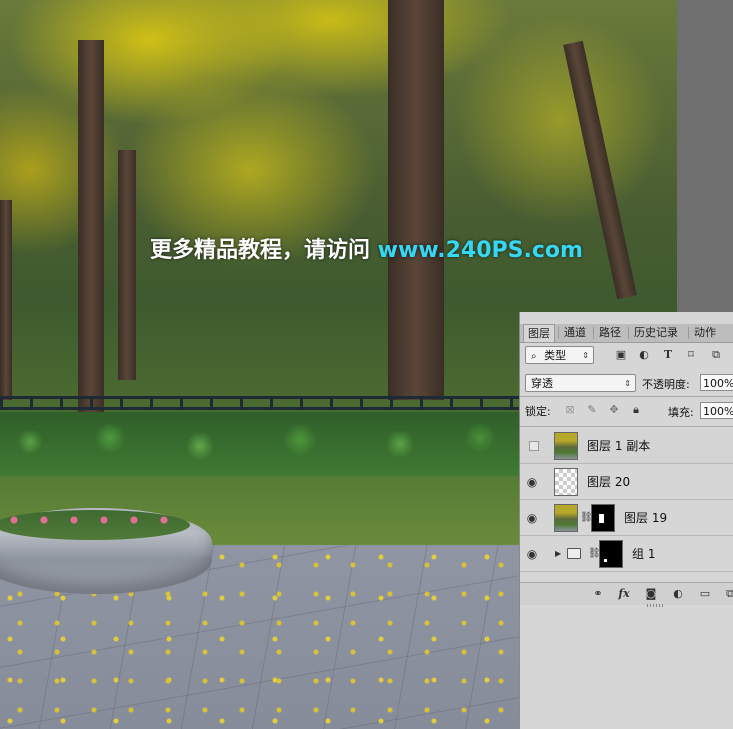  I want to click on adjustment-filter-icon: ◐, so click(644, 355).